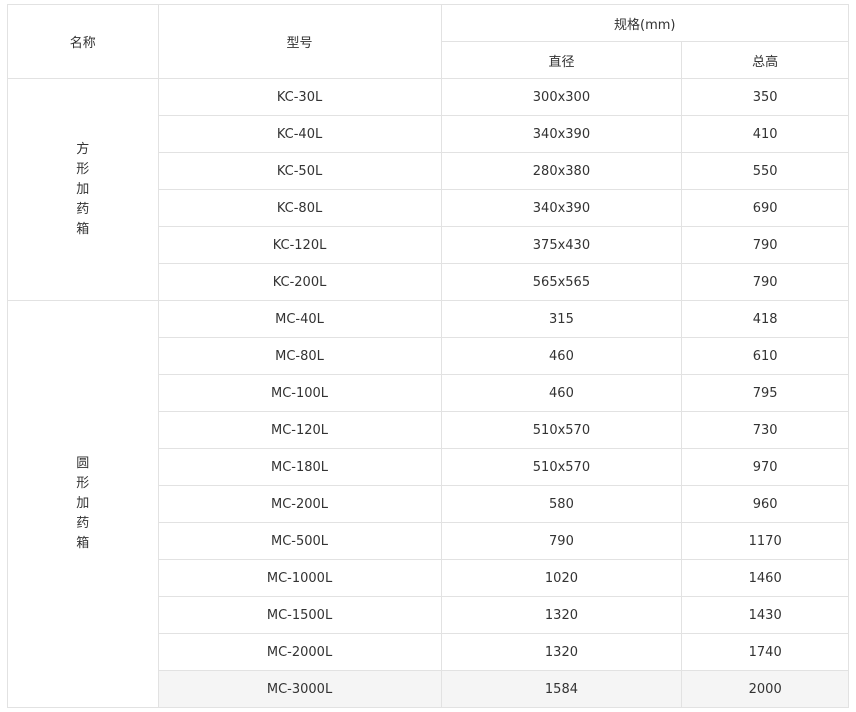 This screenshot has height=712, width=856. I want to click on height-cell: 350, so click(765, 97).